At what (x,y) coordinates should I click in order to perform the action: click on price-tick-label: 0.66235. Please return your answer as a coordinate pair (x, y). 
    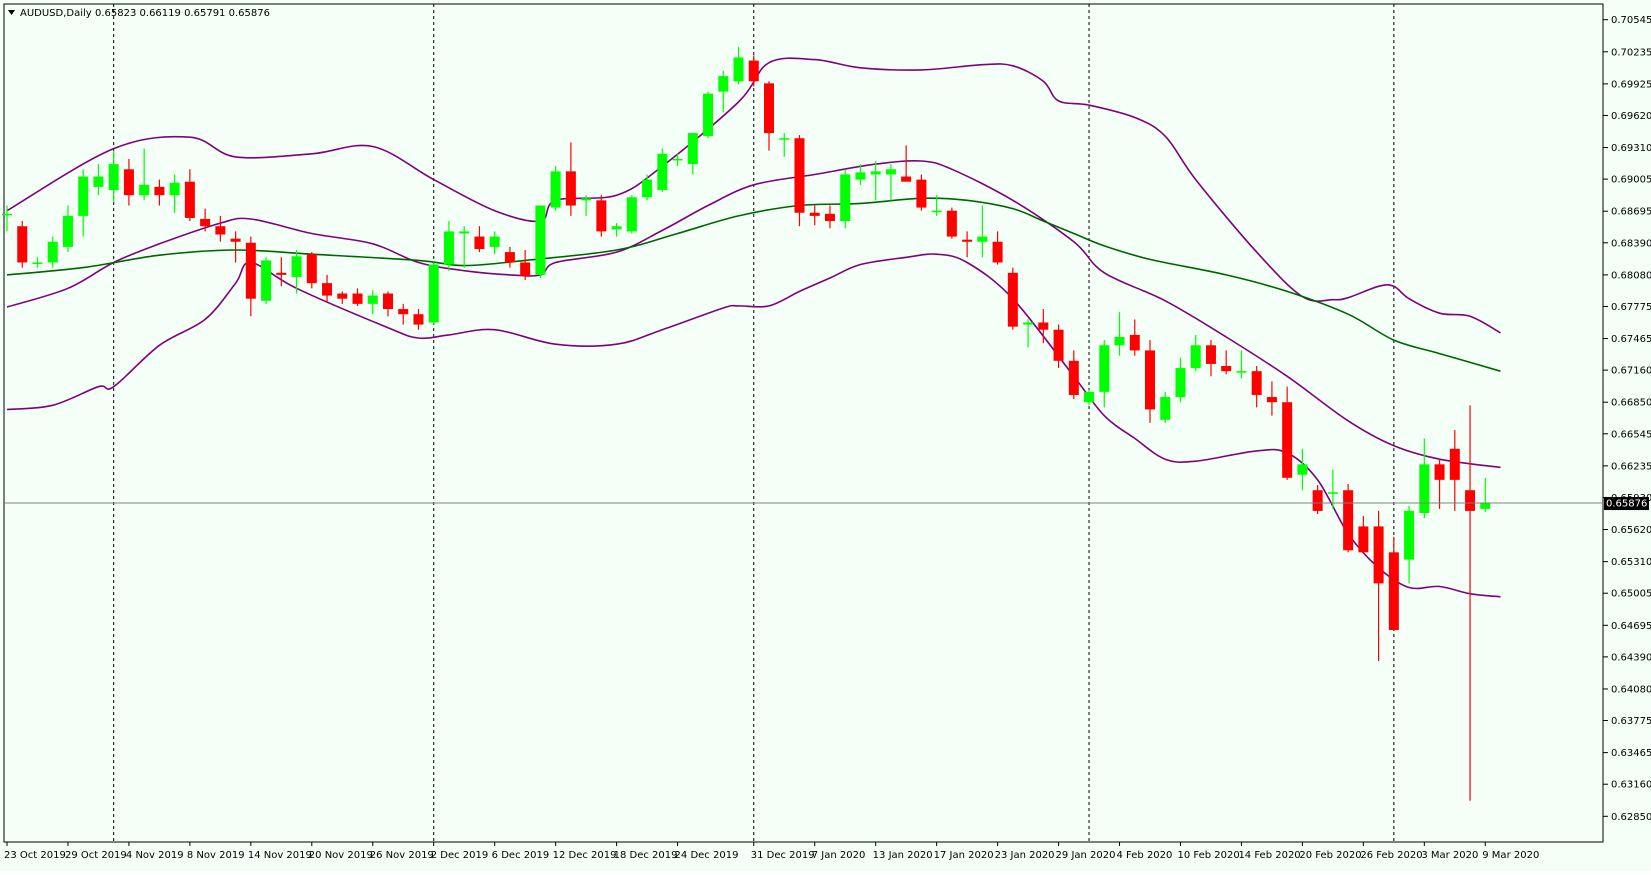
    Looking at the image, I should click on (1631, 466).